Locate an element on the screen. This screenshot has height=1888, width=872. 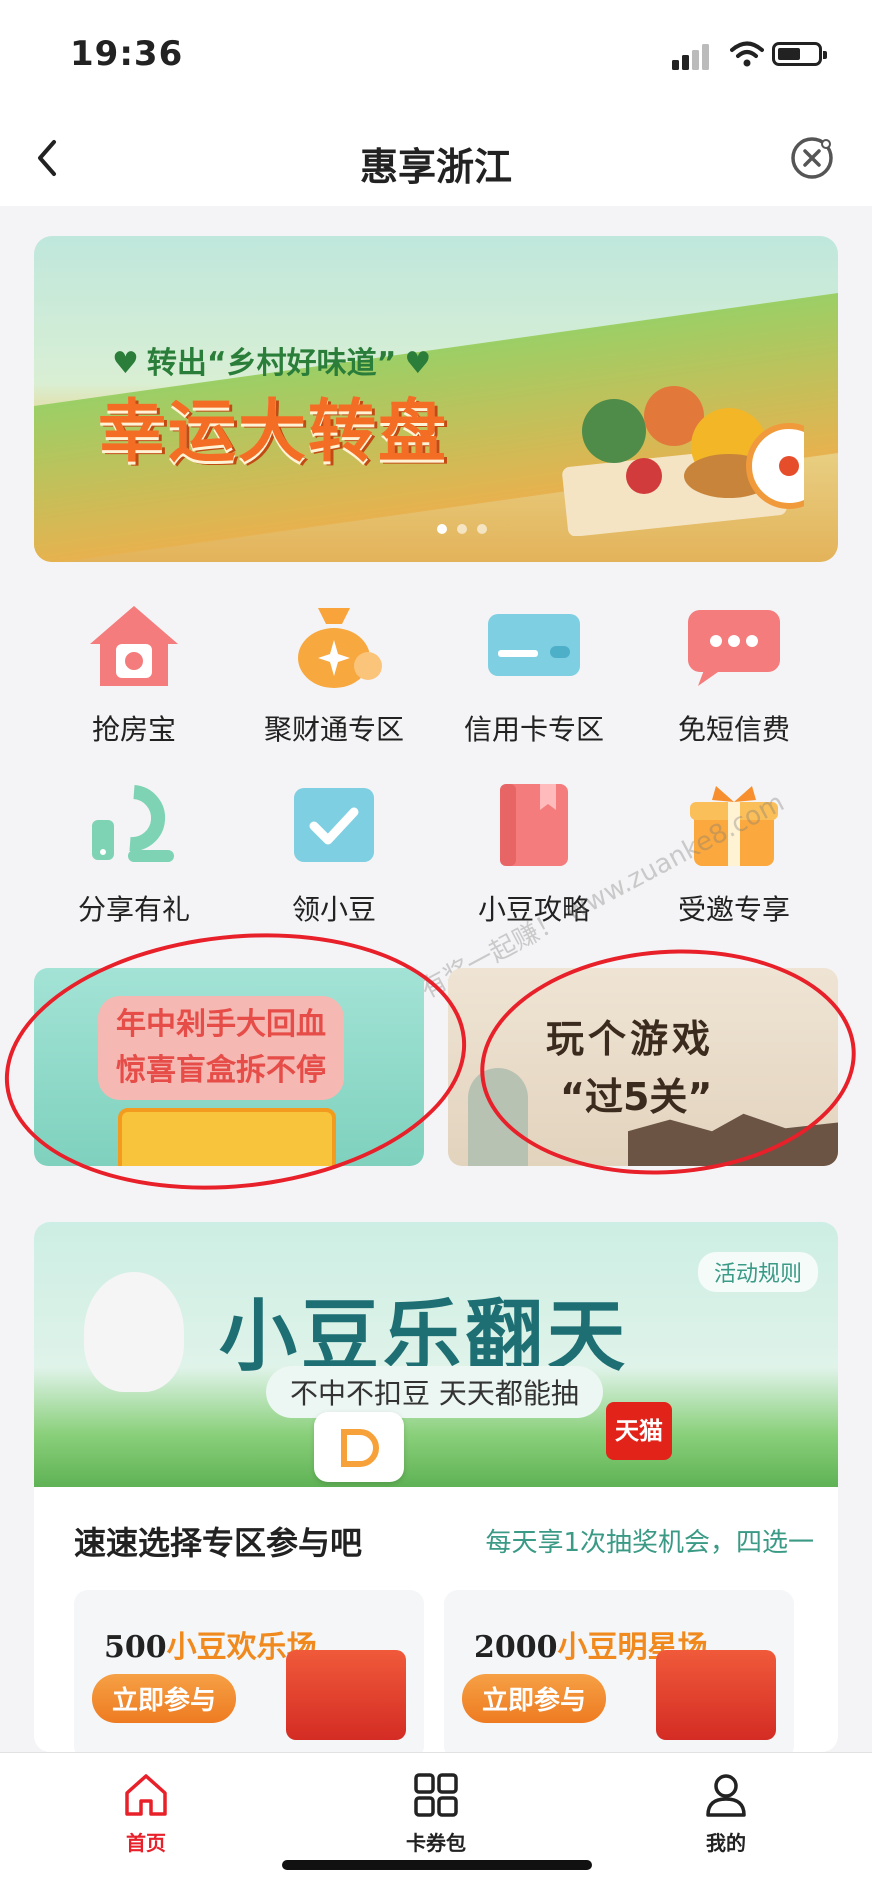
tab-mine: 我的 is located at coordinates (726, 1813).